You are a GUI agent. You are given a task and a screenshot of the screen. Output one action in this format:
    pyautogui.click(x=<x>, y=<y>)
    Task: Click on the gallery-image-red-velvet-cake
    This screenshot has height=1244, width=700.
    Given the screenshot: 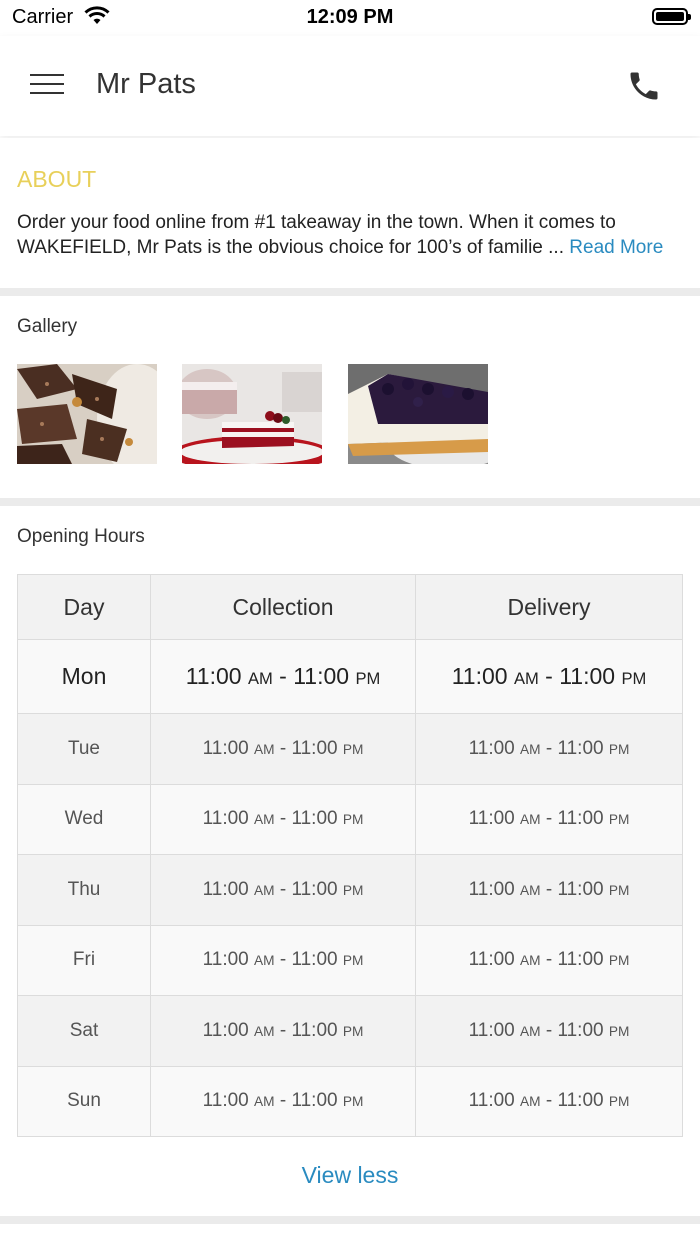 What is the action you would take?
    pyautogui.click(x=252, y=414)
    